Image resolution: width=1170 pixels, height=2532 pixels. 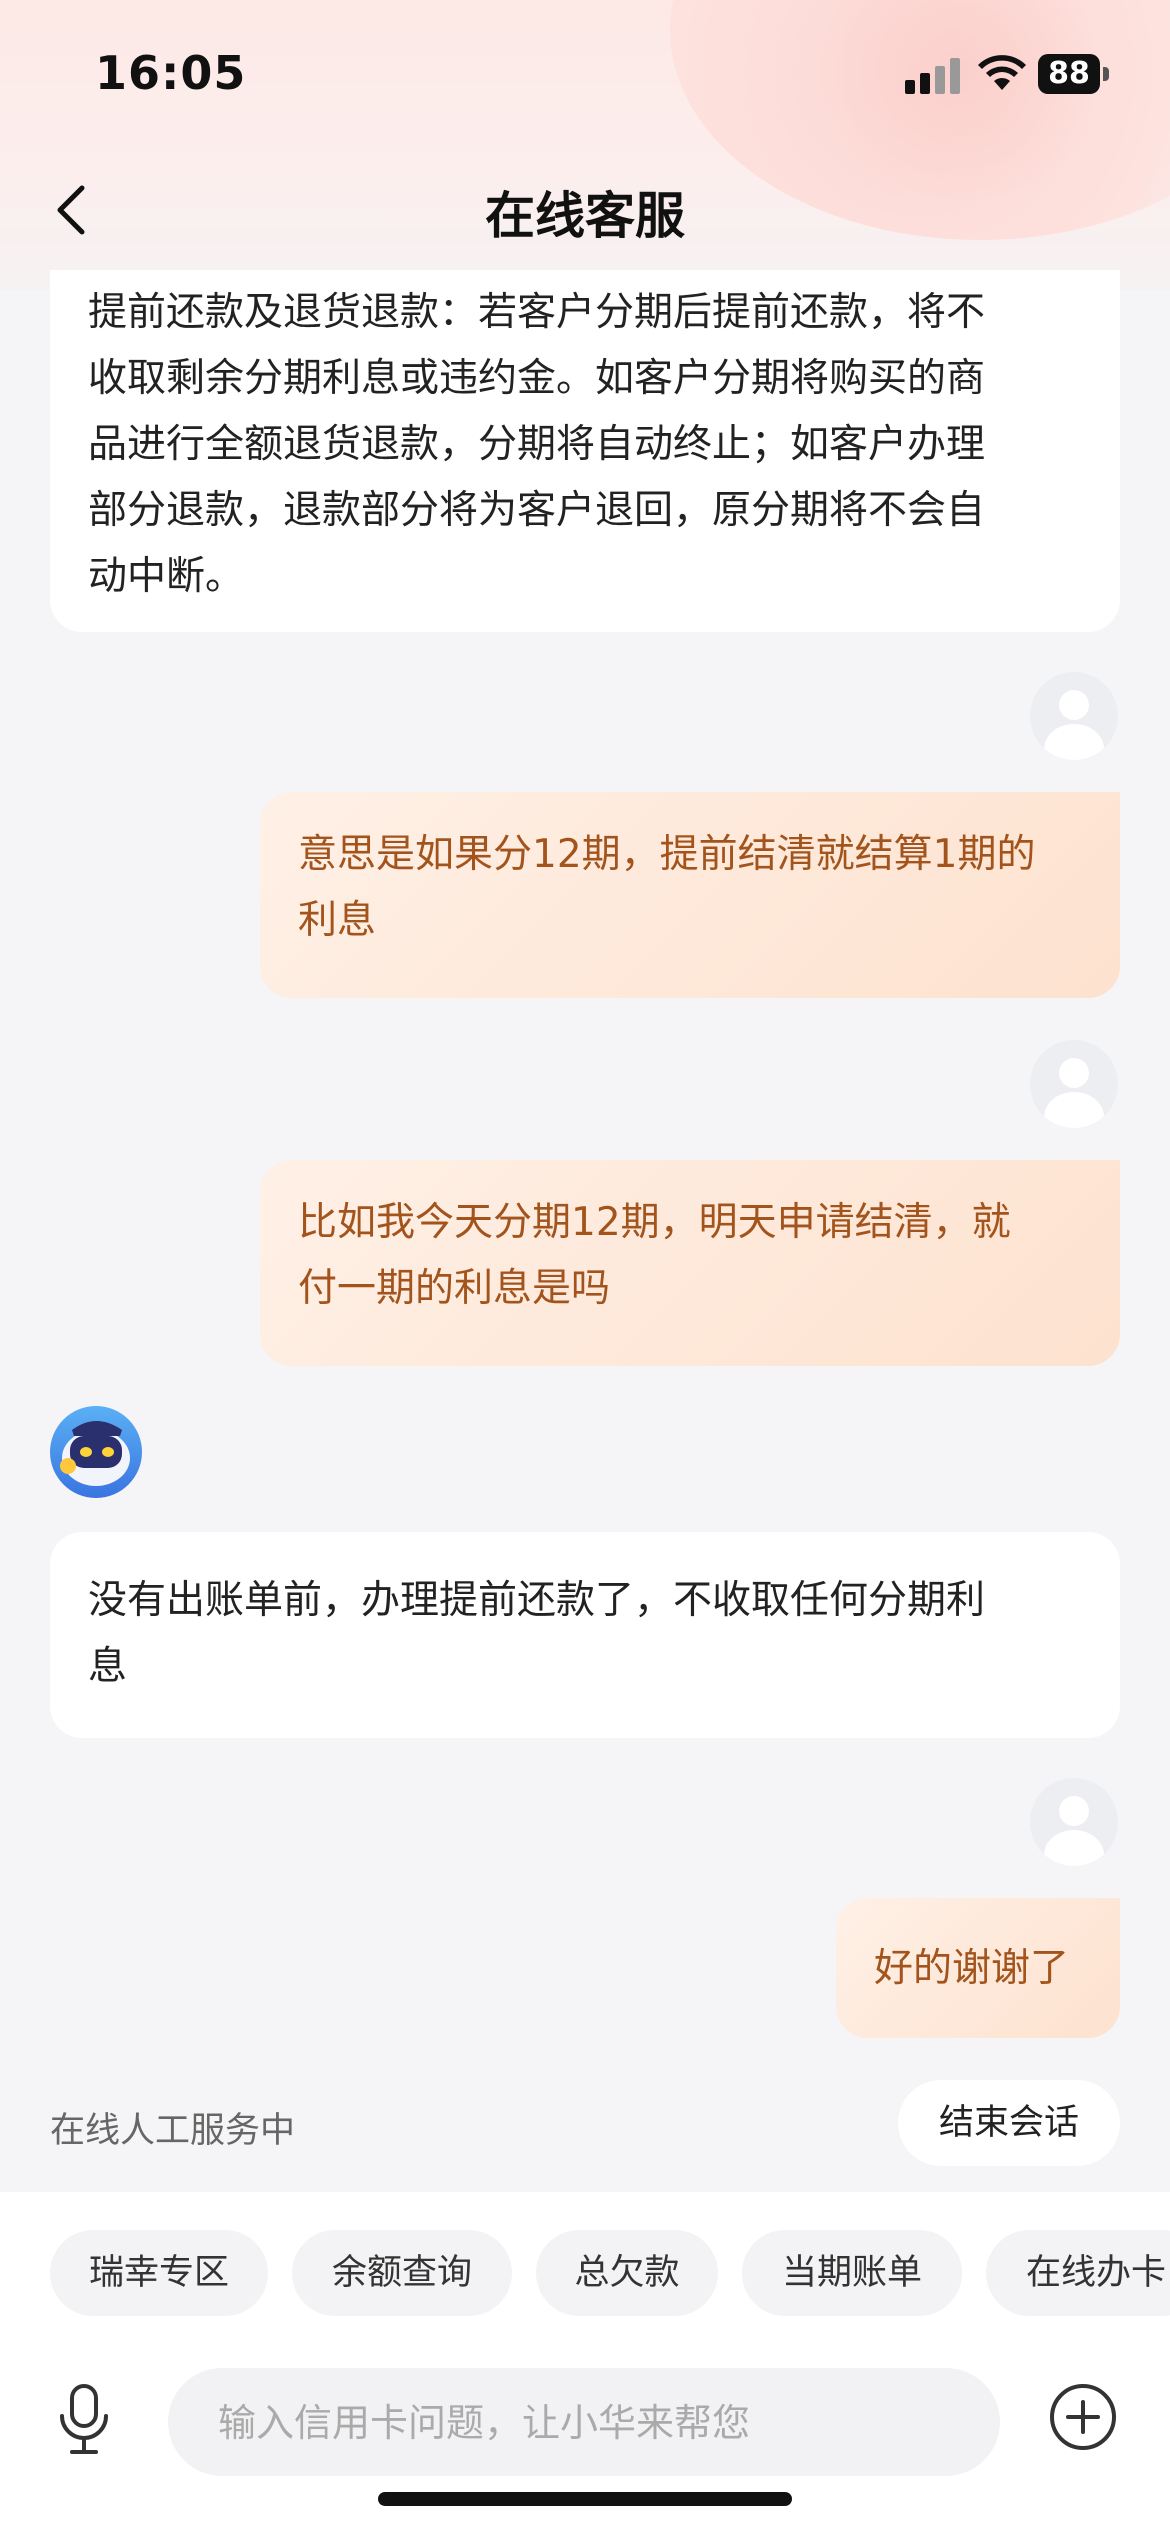 What do you see at coordinates (585, 2362) in the screenshot?
I see `bottom-panel: 瑞幸专区 余额查询 总欠款 当期账单 在线办卡` at bounding box center [585, 2362].